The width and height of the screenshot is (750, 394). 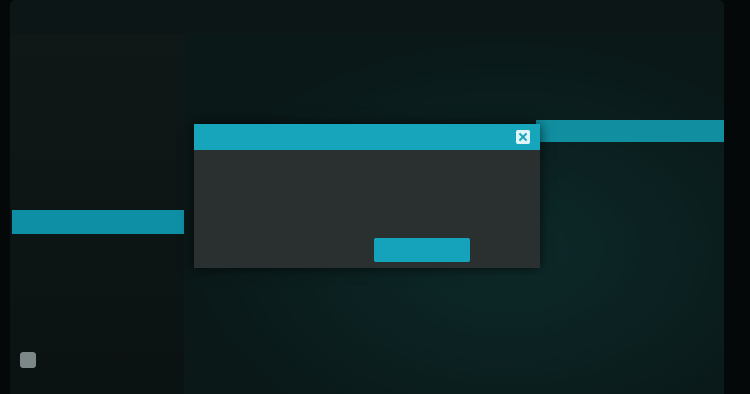 I want to click on power-icon, so click(x=28, y=360).